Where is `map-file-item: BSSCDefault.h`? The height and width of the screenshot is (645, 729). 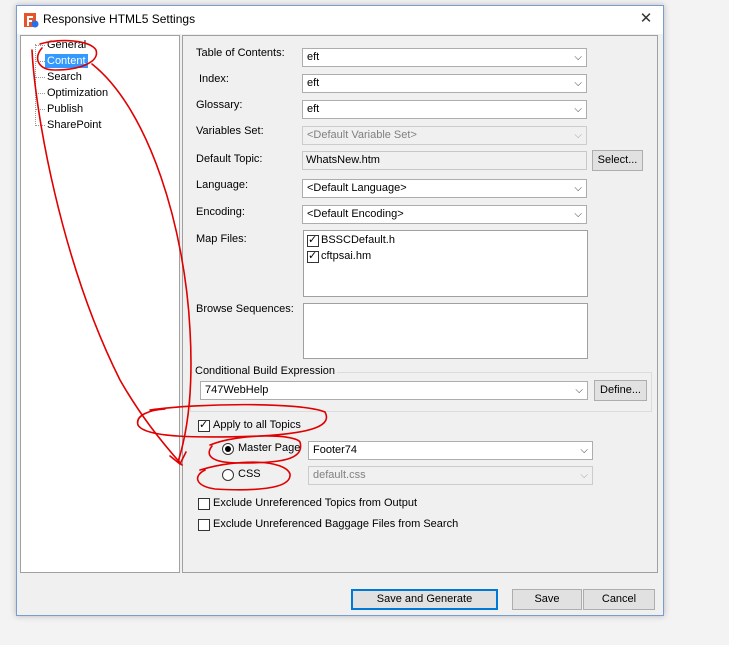 map-file-item: BSSCDefault.h is located at coordinates (358, 240).